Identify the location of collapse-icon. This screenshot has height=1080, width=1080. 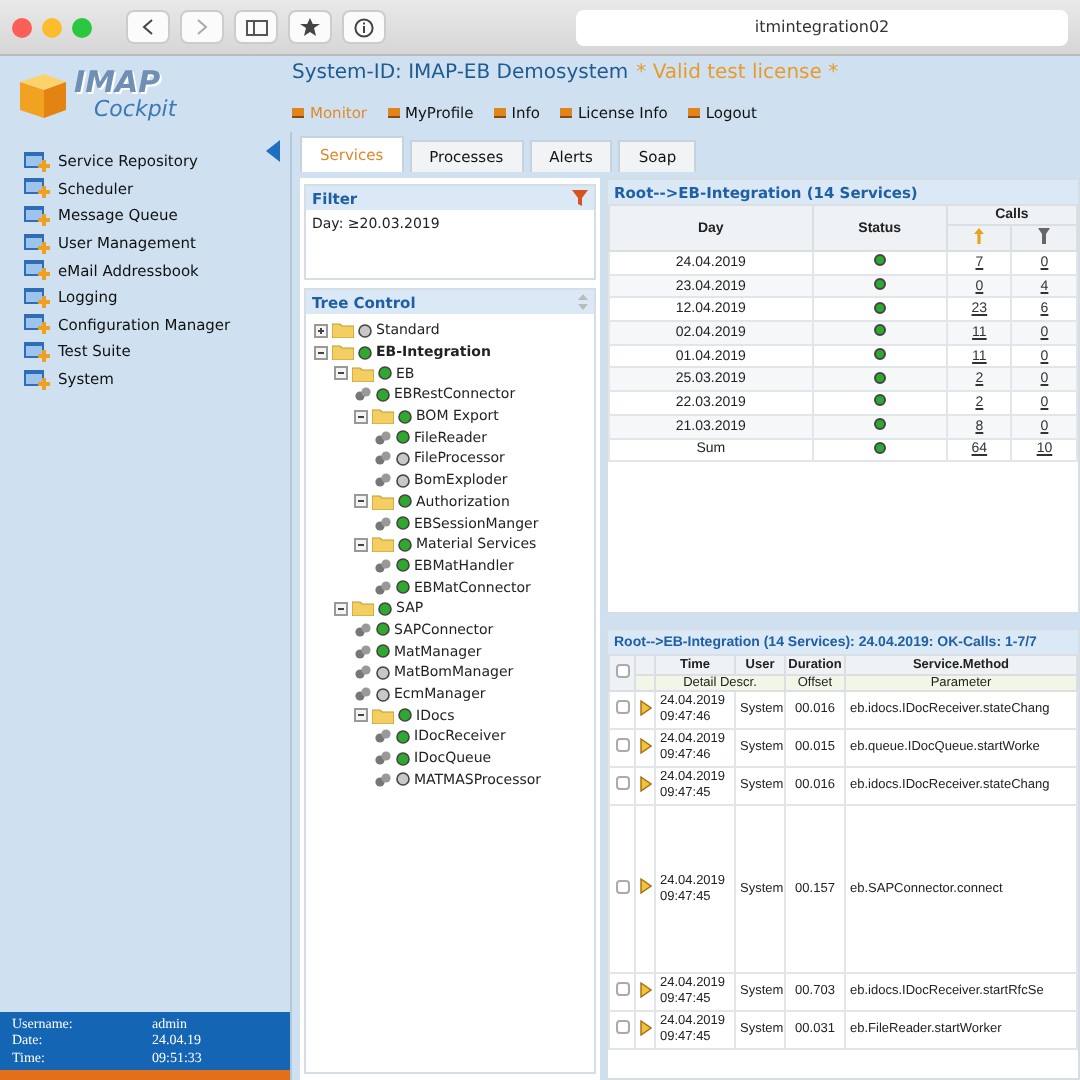
(273, 151).